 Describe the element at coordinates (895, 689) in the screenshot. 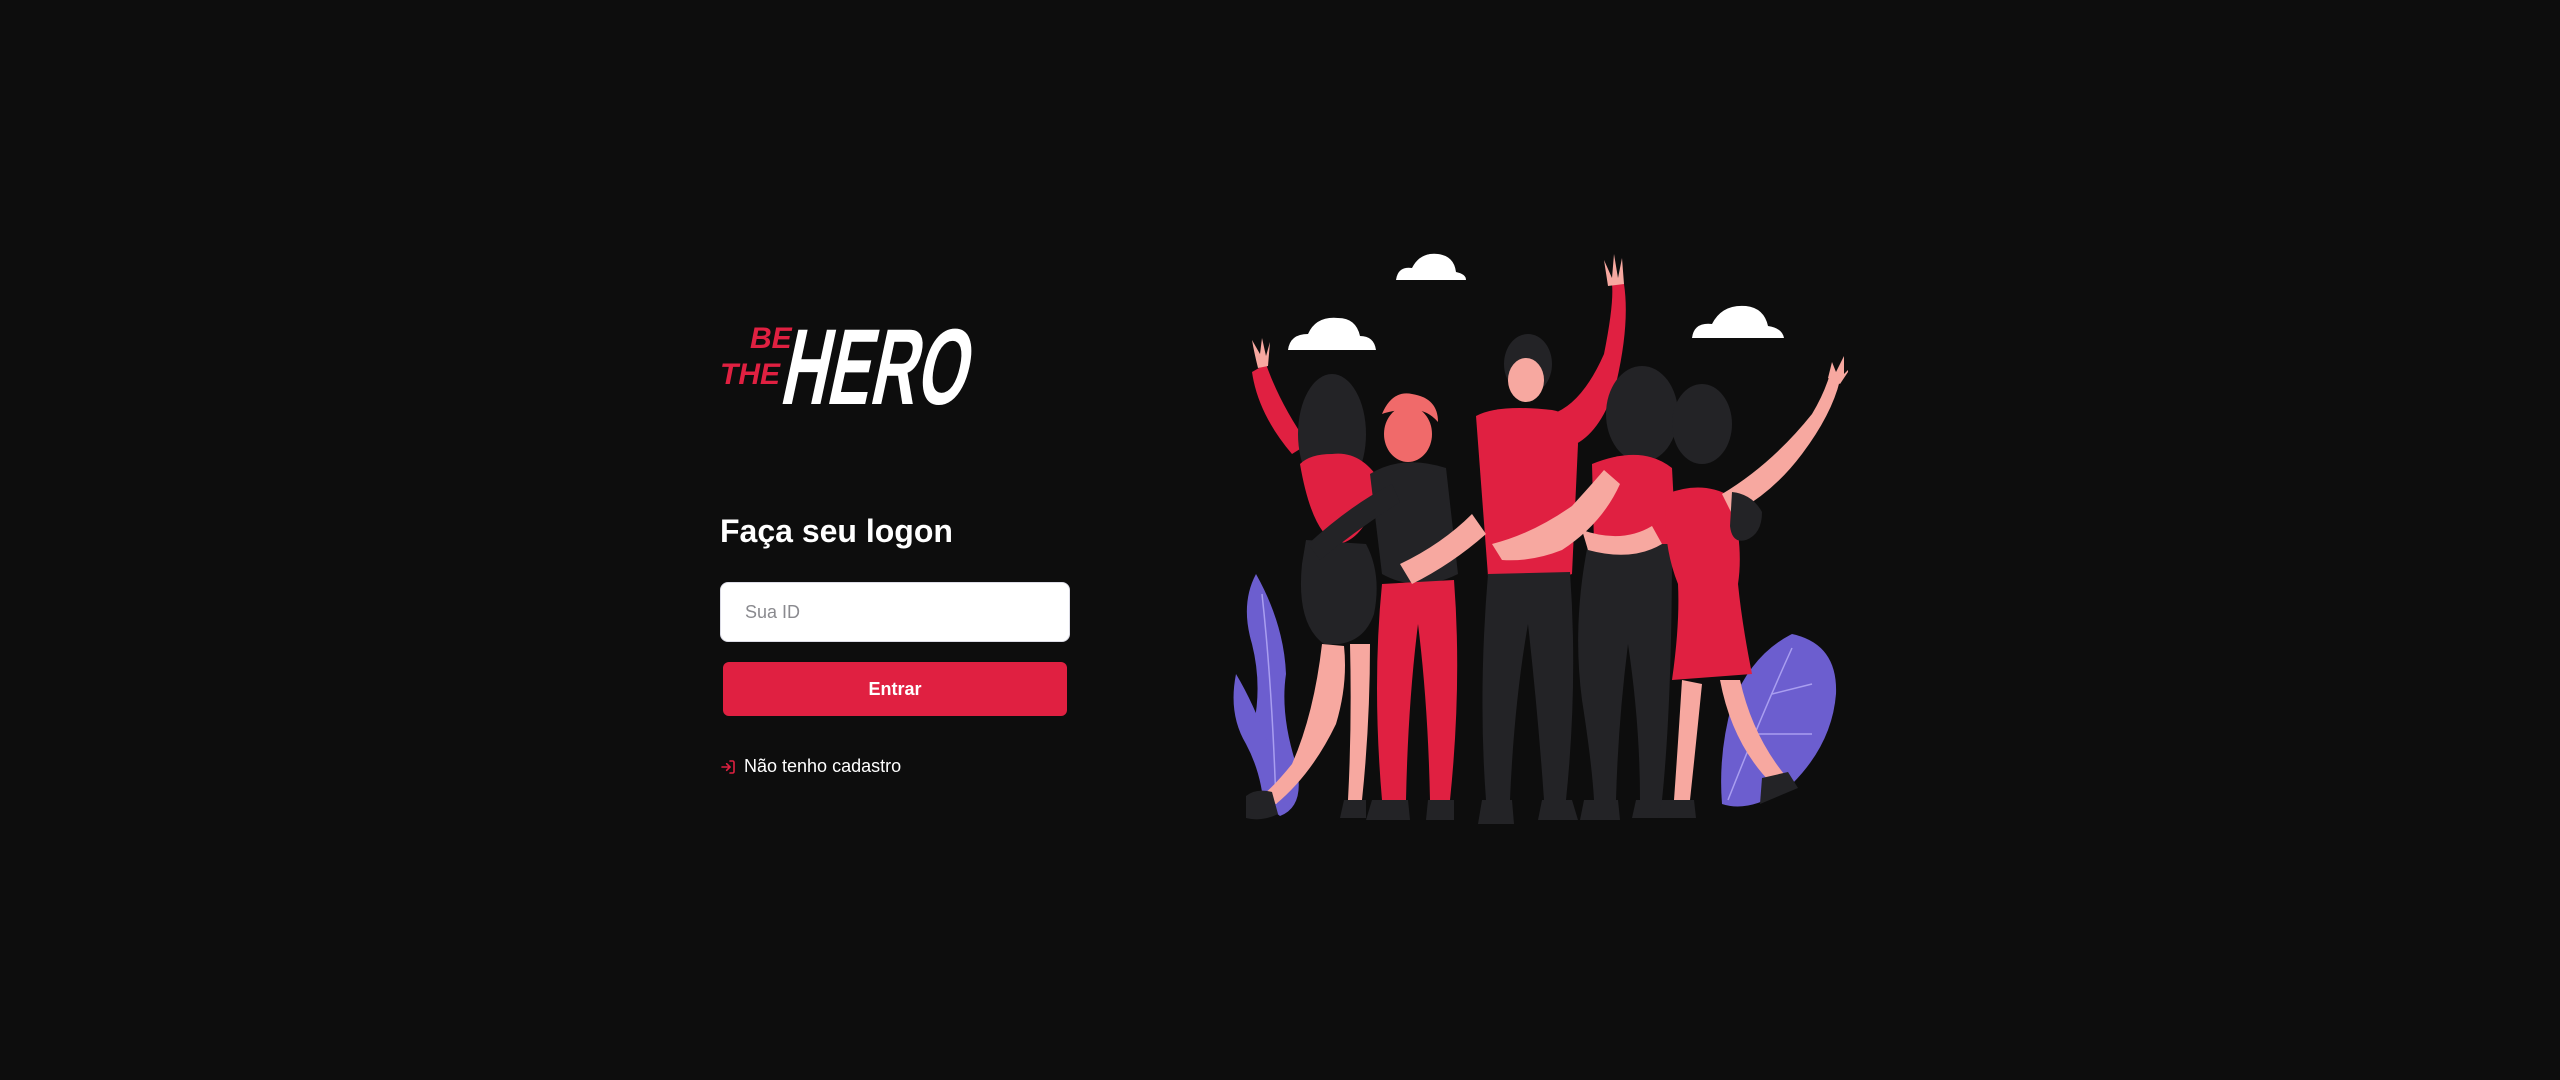

I see `submit-button: Entrar` at that location.